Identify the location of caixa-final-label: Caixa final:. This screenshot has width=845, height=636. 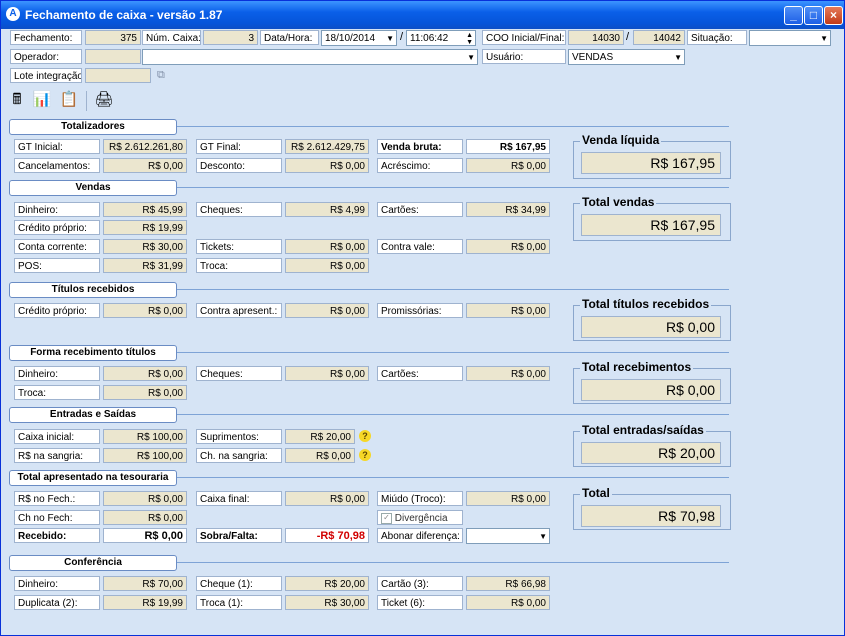
(239, 498).